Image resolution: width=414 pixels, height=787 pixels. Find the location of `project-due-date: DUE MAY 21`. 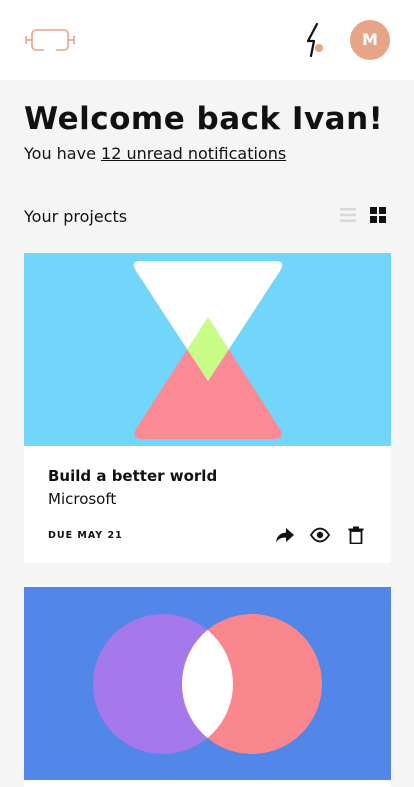

project-due-date: DUE MAY 21 is located at coordinates (85, 535).